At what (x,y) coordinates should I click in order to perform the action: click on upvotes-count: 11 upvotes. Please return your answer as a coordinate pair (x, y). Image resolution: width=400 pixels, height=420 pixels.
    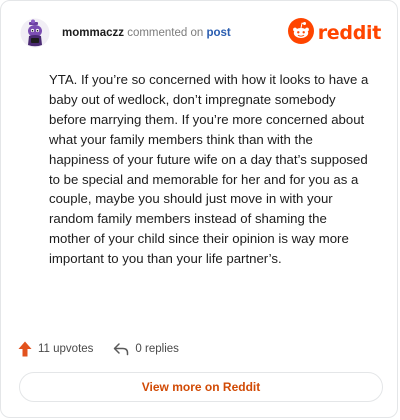
    Looking at the image, I should click on (66, 349).